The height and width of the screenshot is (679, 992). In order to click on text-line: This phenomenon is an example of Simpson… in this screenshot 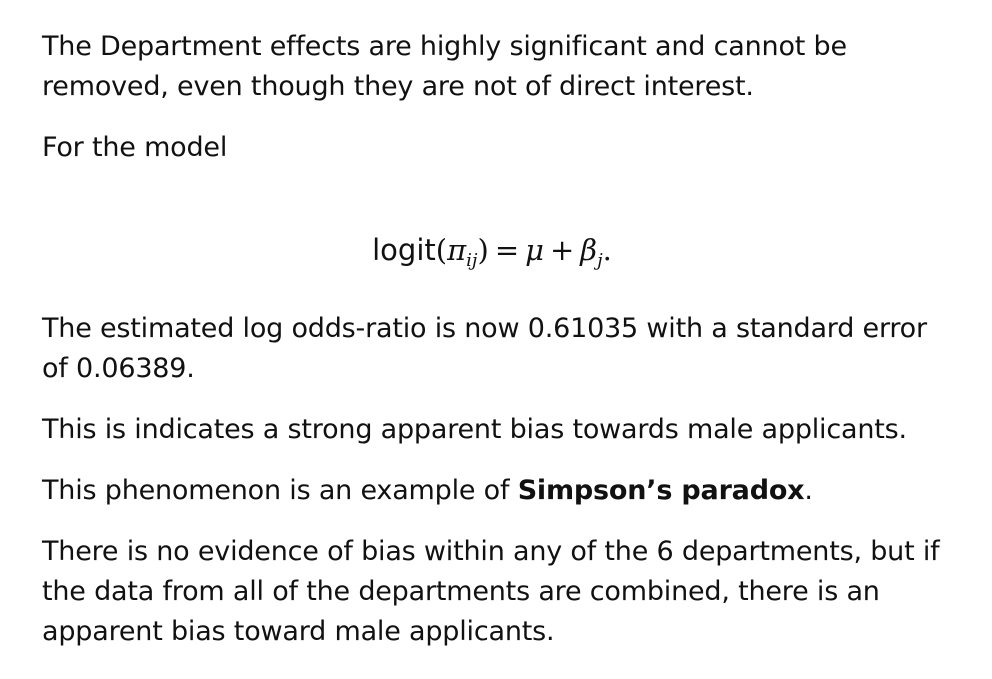, I will do `click(427, 491)`.